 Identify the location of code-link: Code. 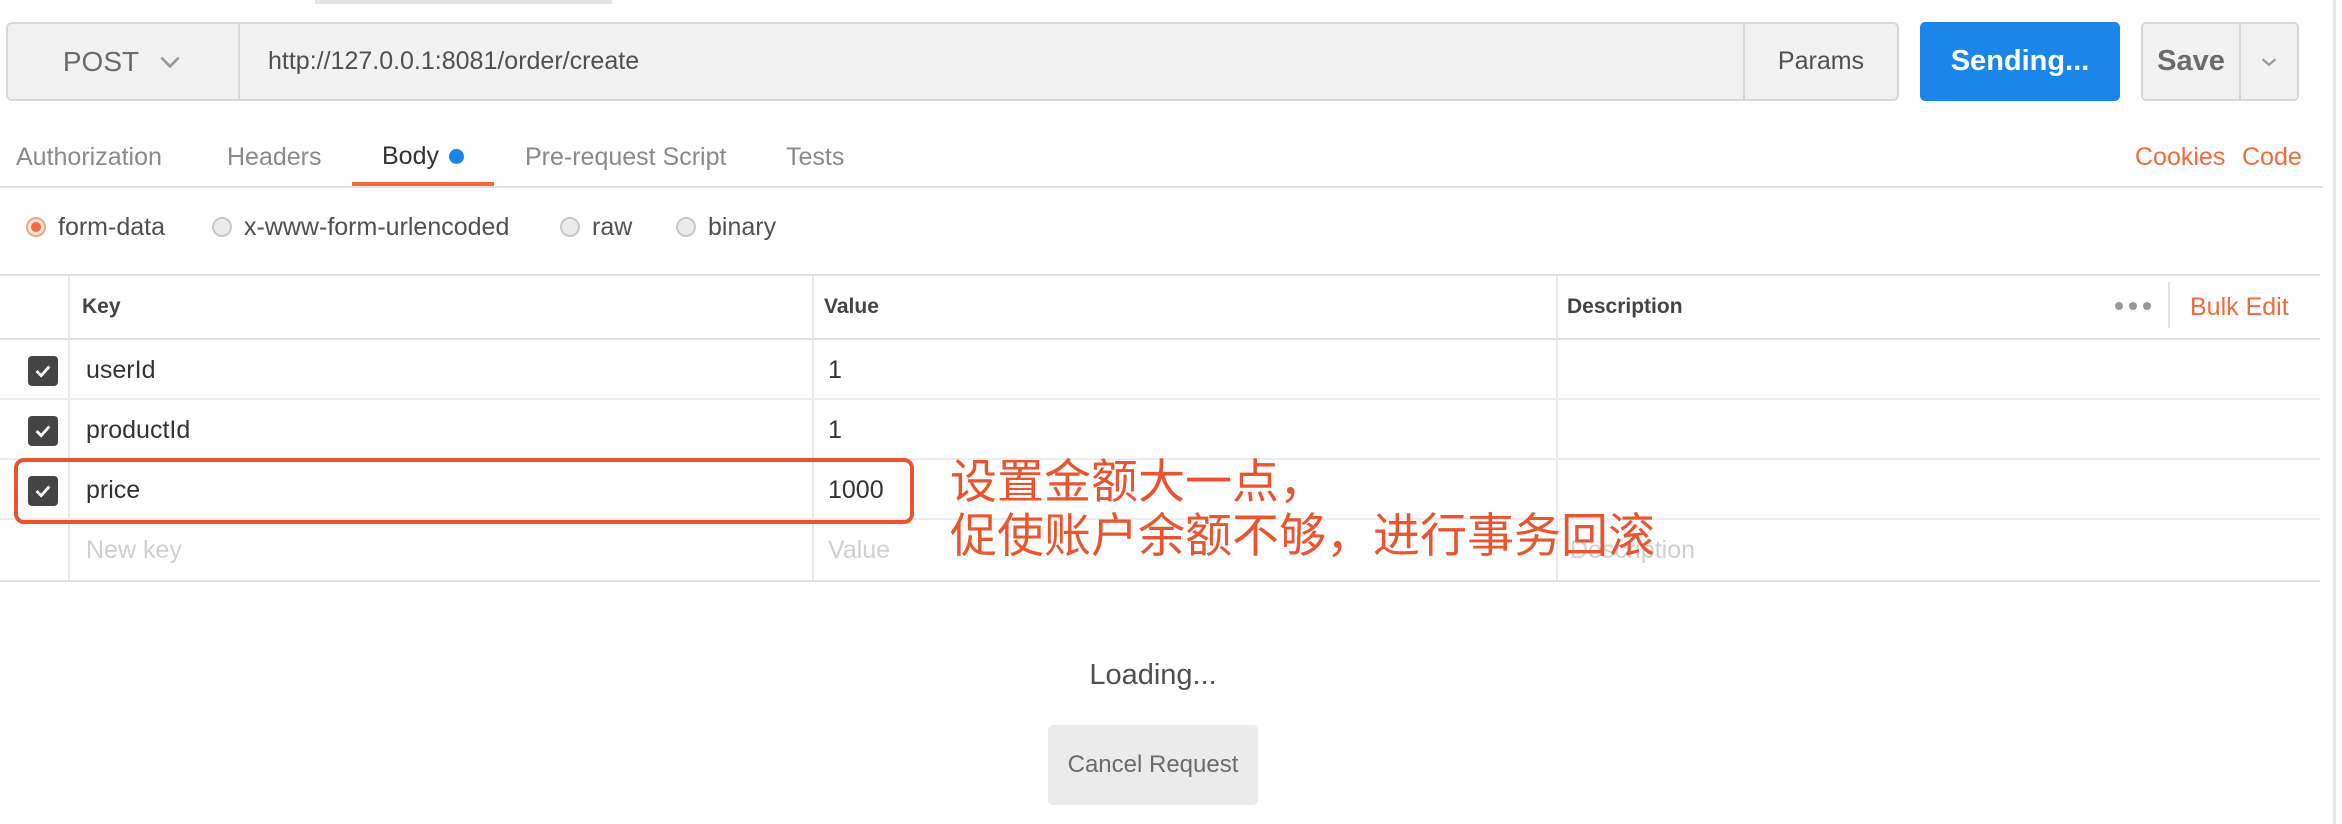
(2272, 157).